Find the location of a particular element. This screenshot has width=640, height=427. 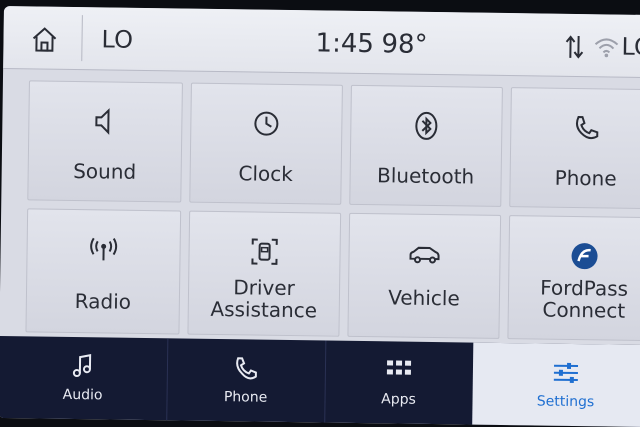

tile-label-line2: Assistance is located at coordinates (264, 309).